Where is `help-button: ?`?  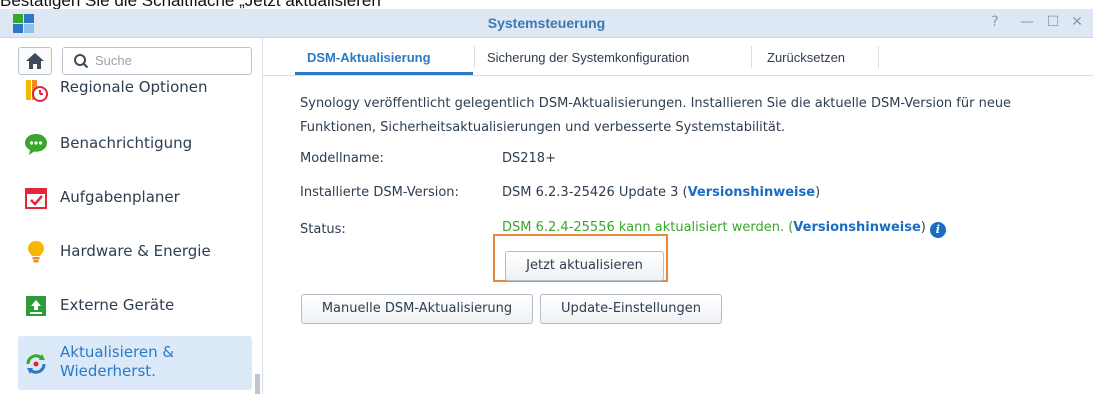 help-button: ? is located at coordinates (995, 22).